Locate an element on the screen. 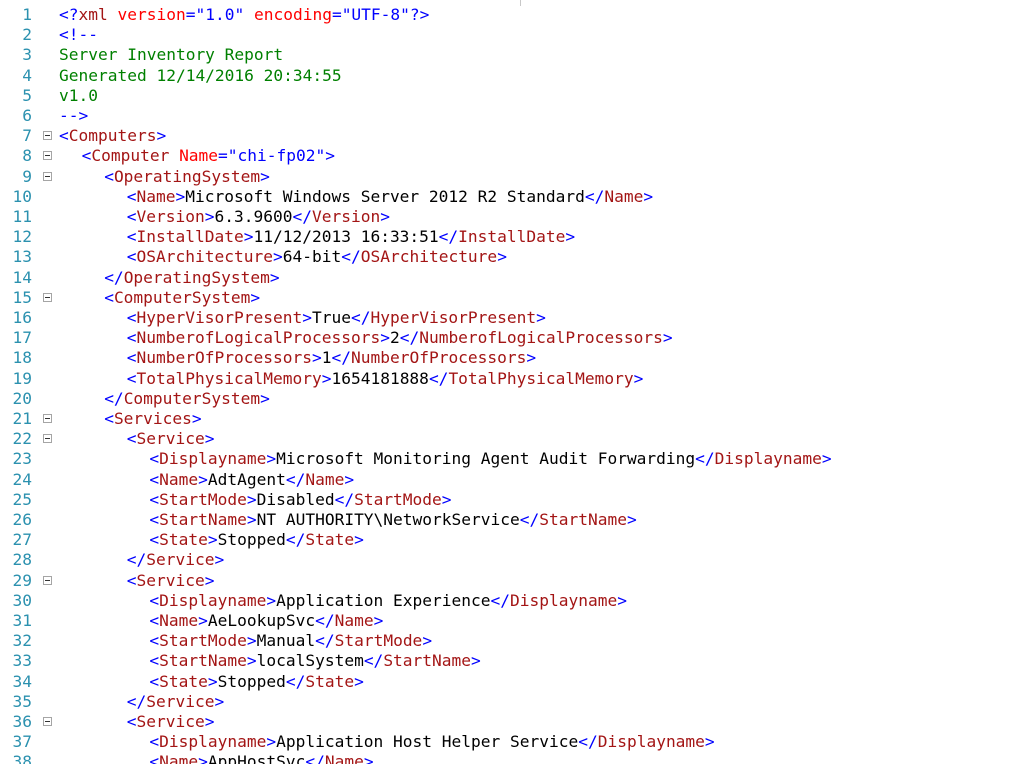 This screenshot has width=1024, height=764. token-text: Manual is located at coordinates (286, 641).